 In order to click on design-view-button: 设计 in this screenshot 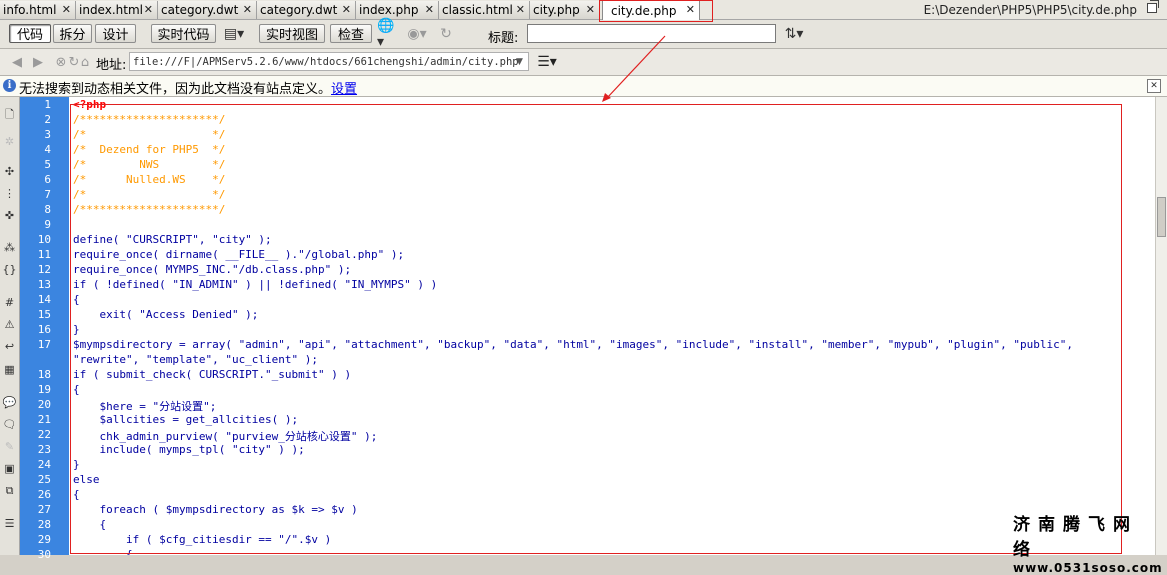, I will do `click(115, 33)`.